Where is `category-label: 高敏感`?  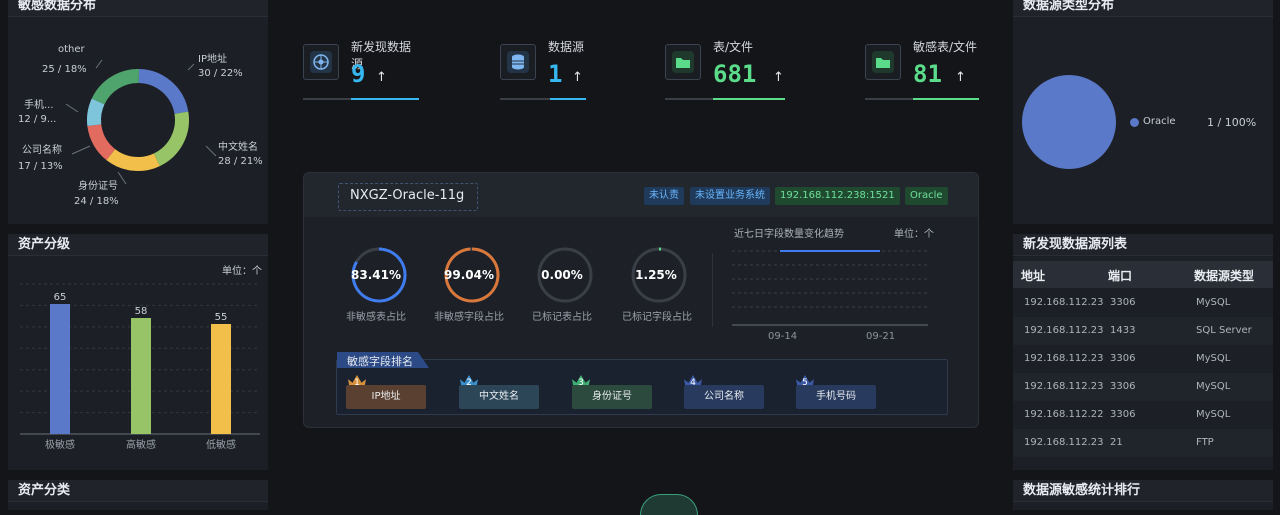 category-label: 高敏感 is located at coordinates (141, 444).